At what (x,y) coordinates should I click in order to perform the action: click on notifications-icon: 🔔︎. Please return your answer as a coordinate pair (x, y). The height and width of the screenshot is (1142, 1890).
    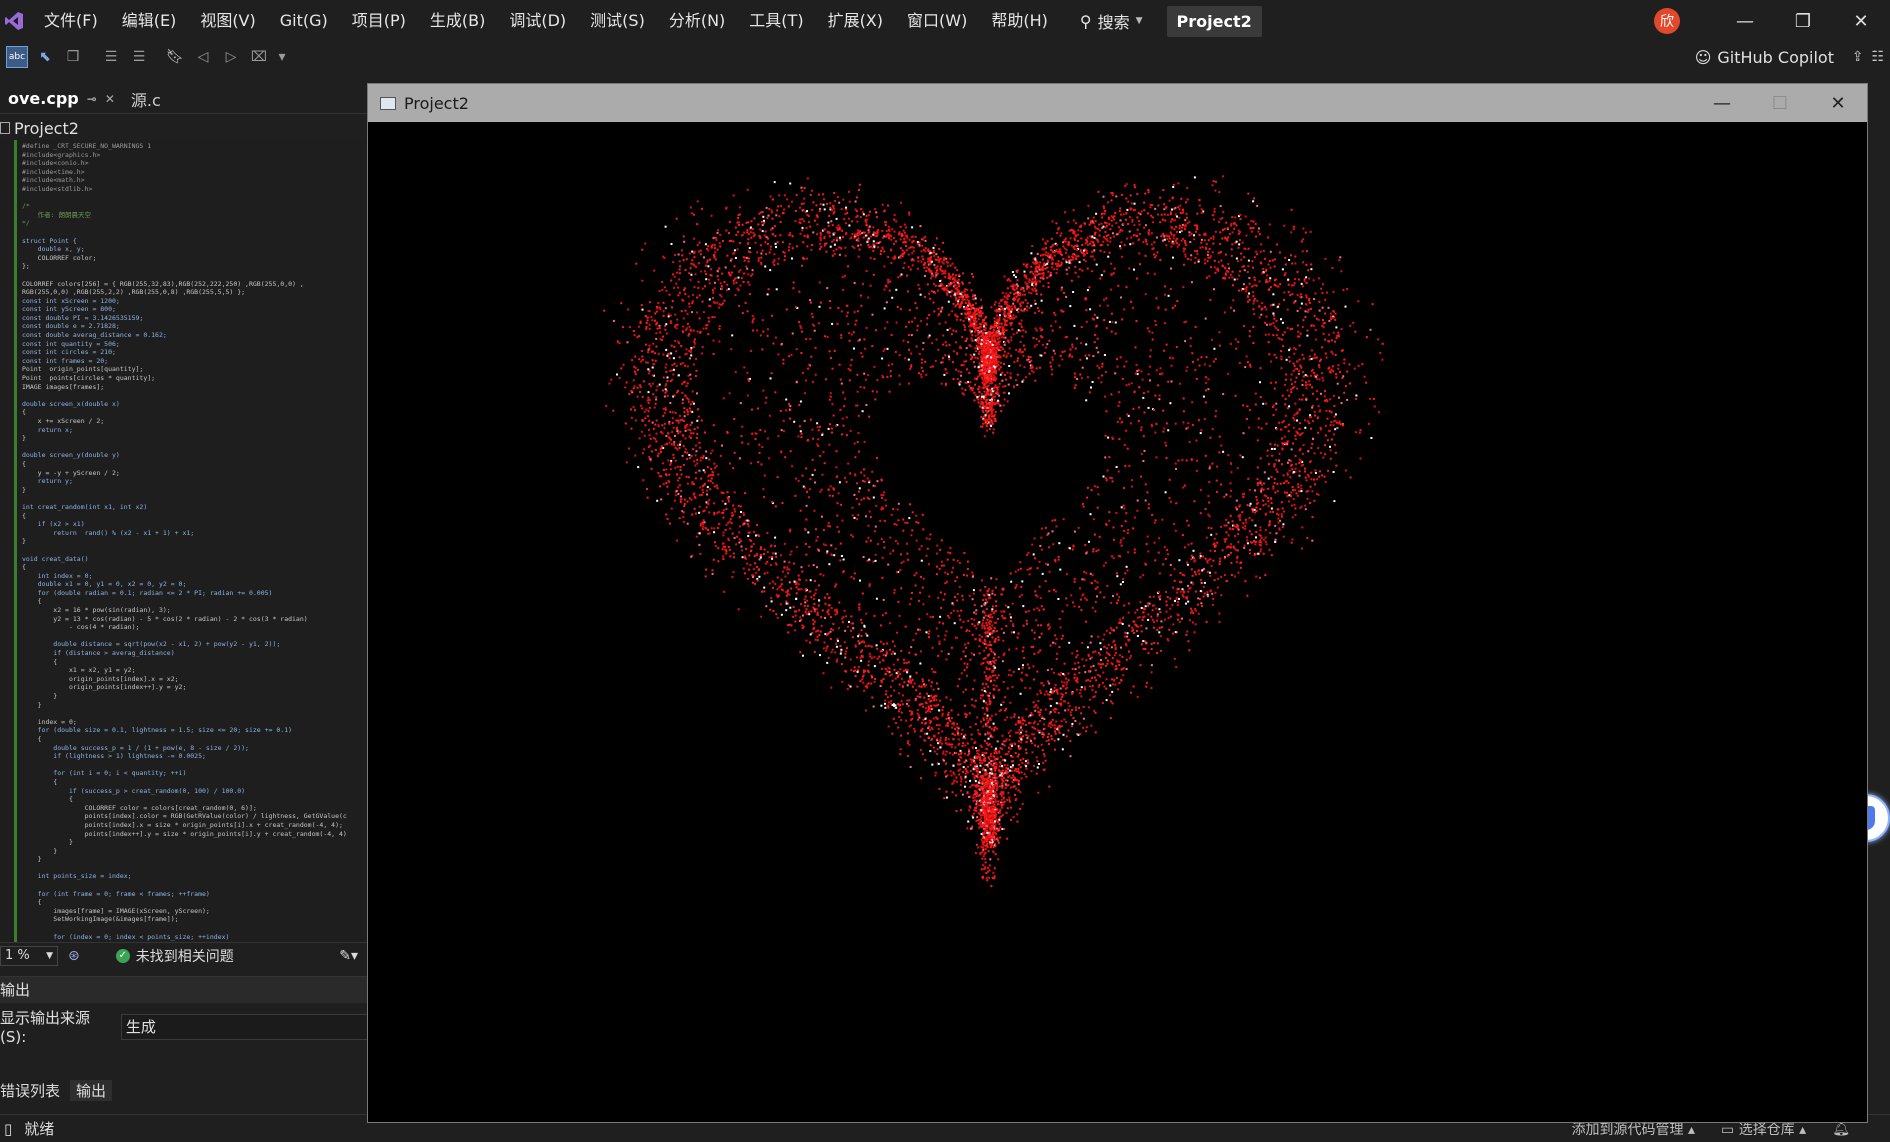
    Looking at the image, I should click on (1841, 1129).